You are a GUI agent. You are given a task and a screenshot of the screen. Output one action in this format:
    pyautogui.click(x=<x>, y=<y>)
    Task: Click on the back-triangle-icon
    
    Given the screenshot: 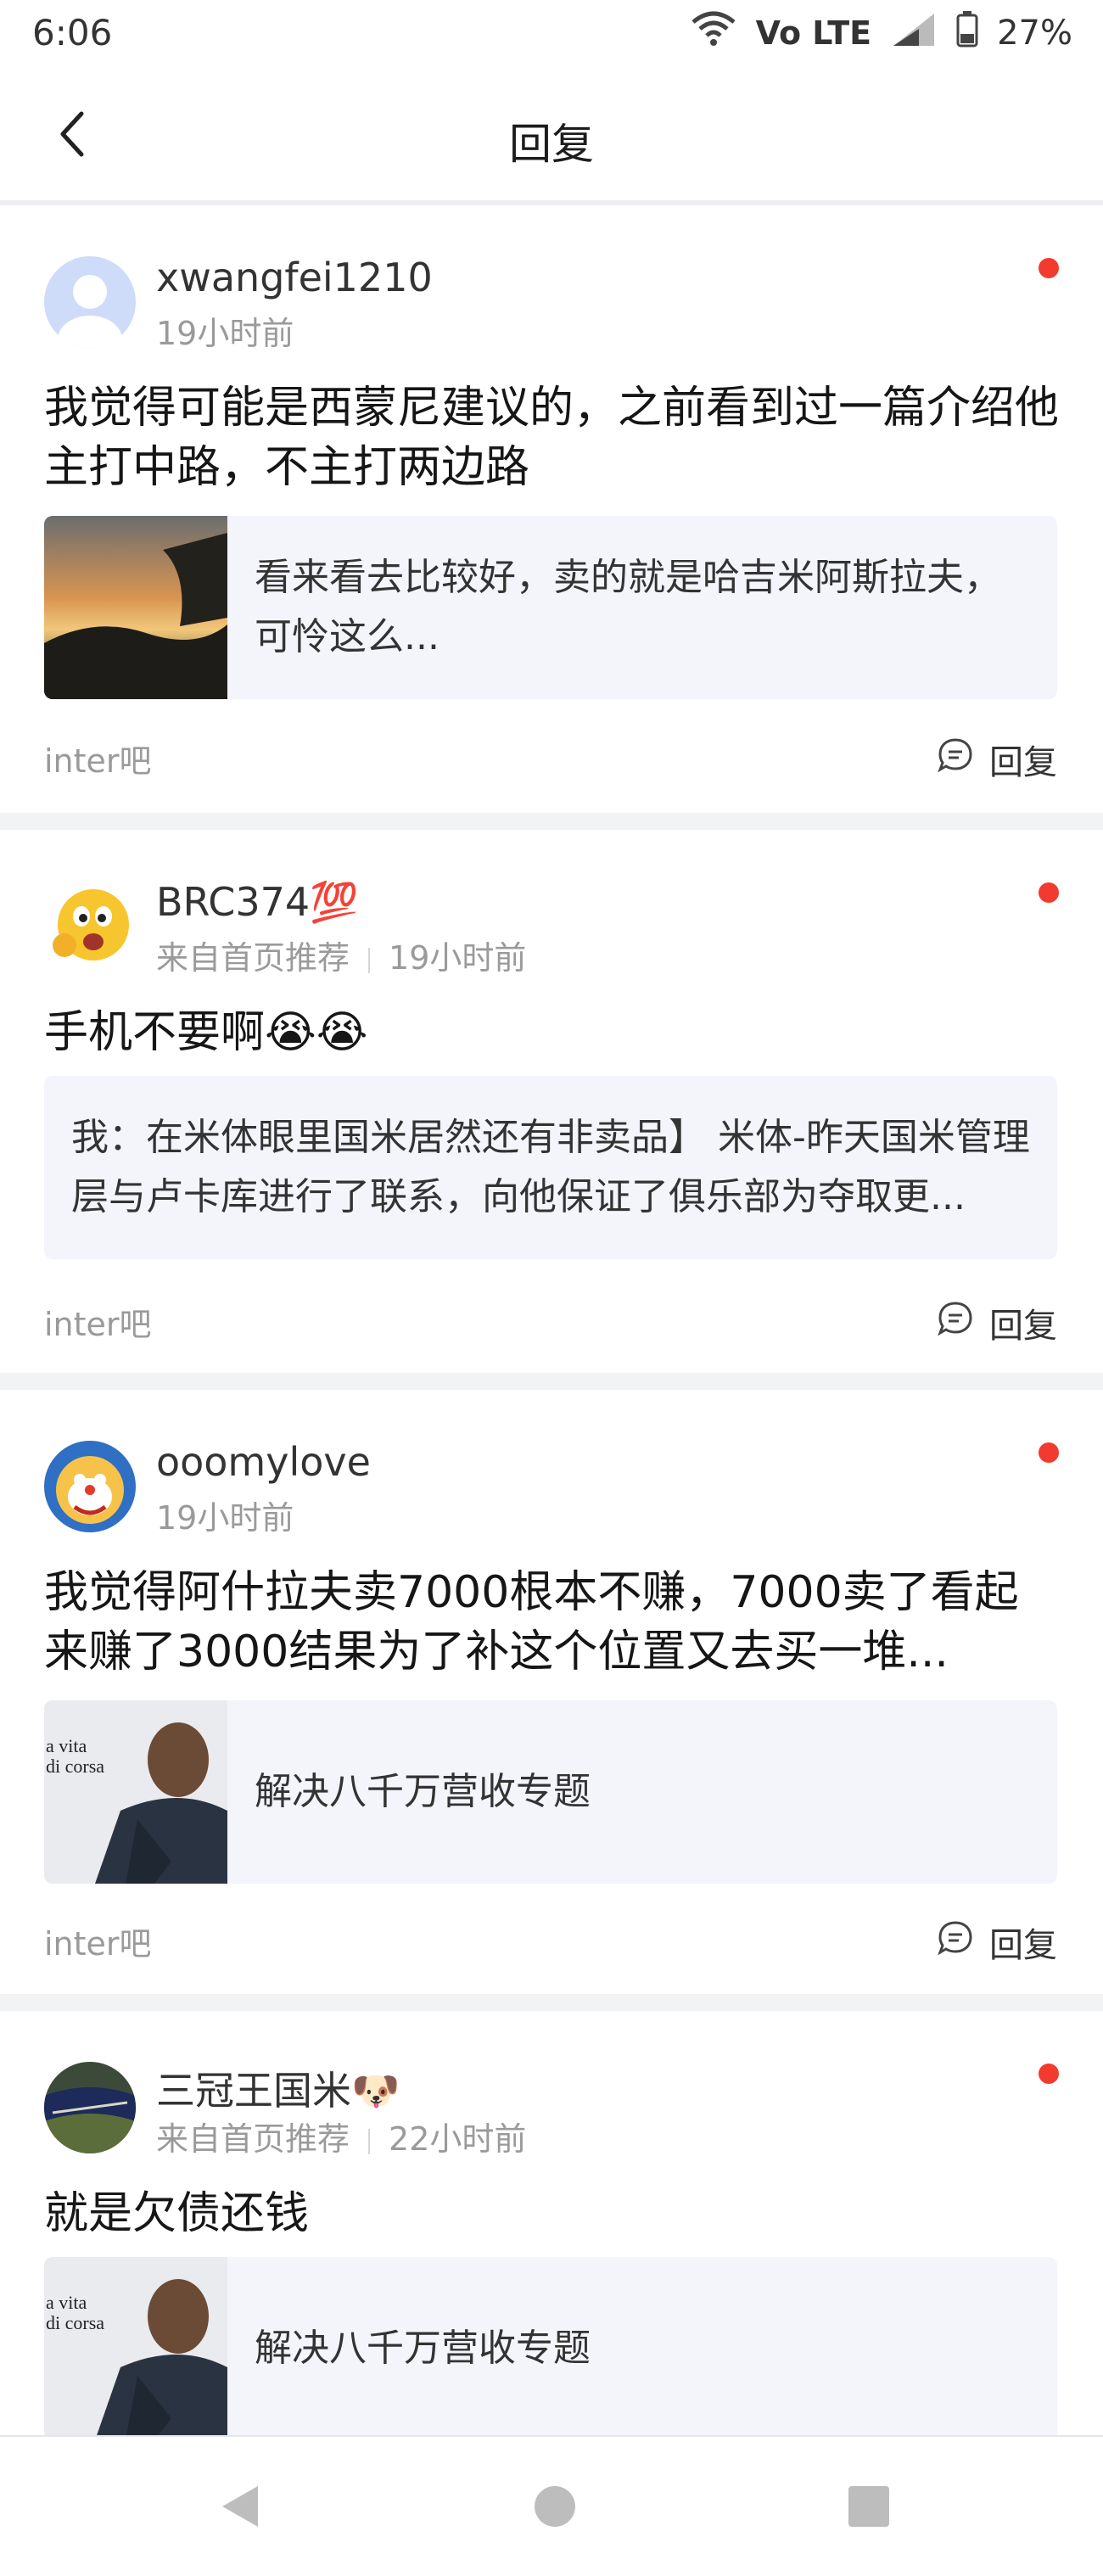 What is the action you would take?
    pyautogui.click(x=241, y=2506)
    